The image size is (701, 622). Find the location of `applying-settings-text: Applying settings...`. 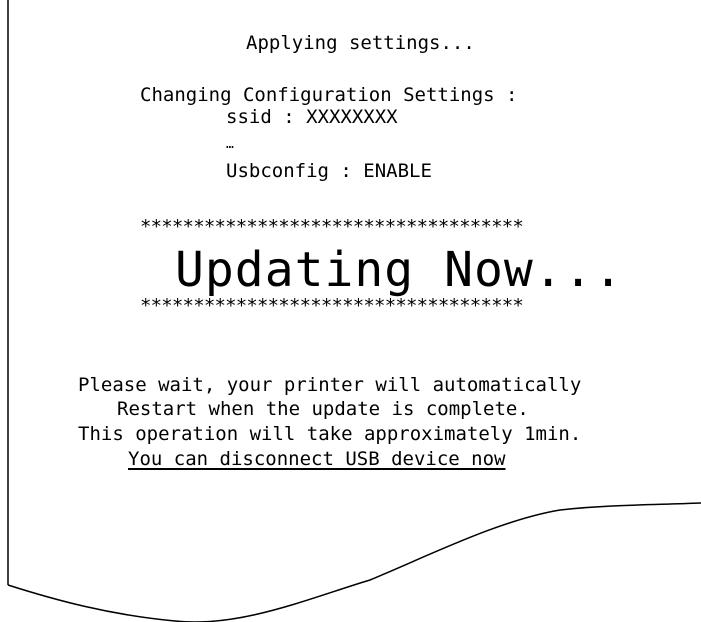

applying-settings-text: Applying settings... is located at coordinates (360, 43).